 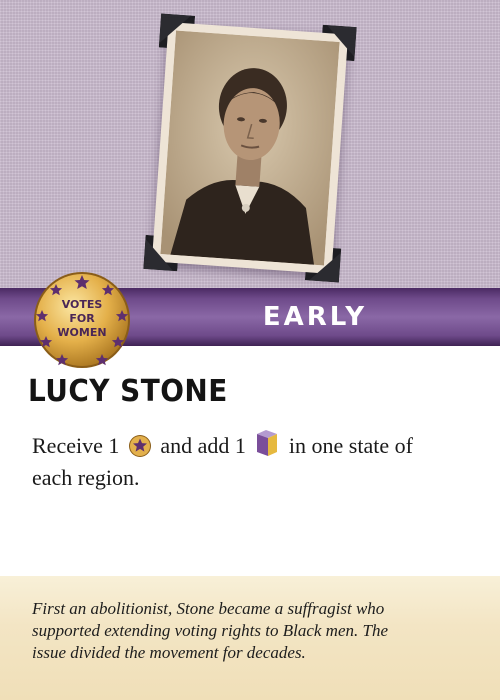 What do you see at coordinates (169, 652) in the screenshot?
I see `flavor-line-3: issue divided the movement for decades.` at bounding box center [169, 652].